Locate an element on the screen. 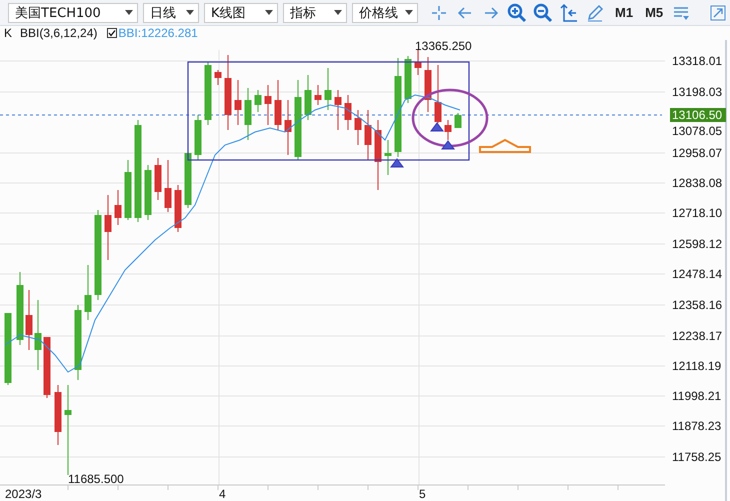  current-price-tag: 13106.50 is located at coordinates (698, 115).